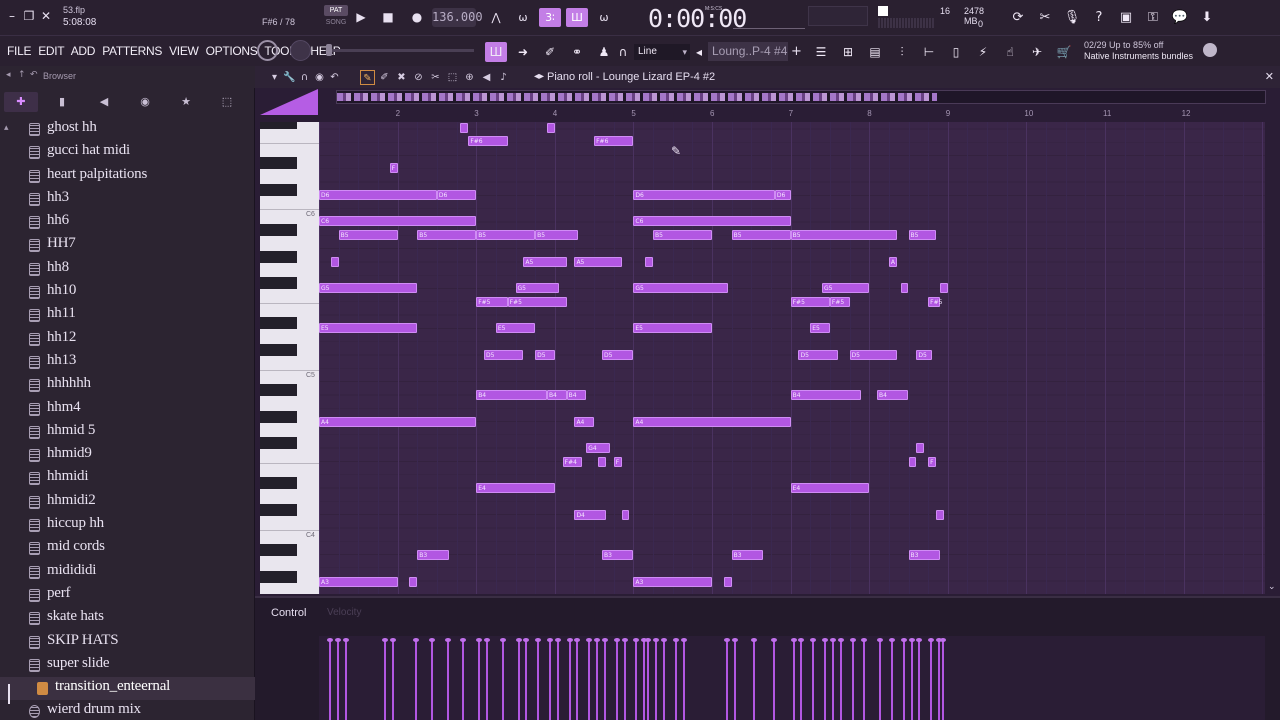 Image resolution: width=1280 pixels, height=720 pixels. What do you see at coordinates (319, 77) in the screenshot?
I see `play-icon: ◉` at bounding box center [319, 77].